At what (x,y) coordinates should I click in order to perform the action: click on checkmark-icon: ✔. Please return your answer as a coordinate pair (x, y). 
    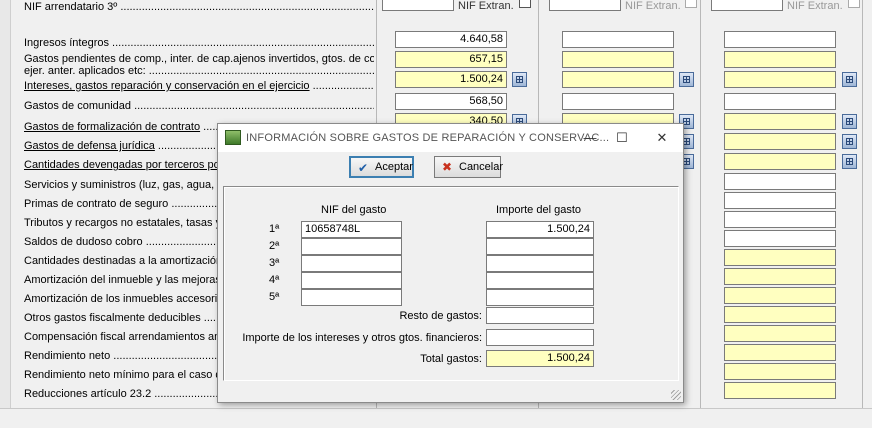
    Looking at the image, I should click on (363, 168).